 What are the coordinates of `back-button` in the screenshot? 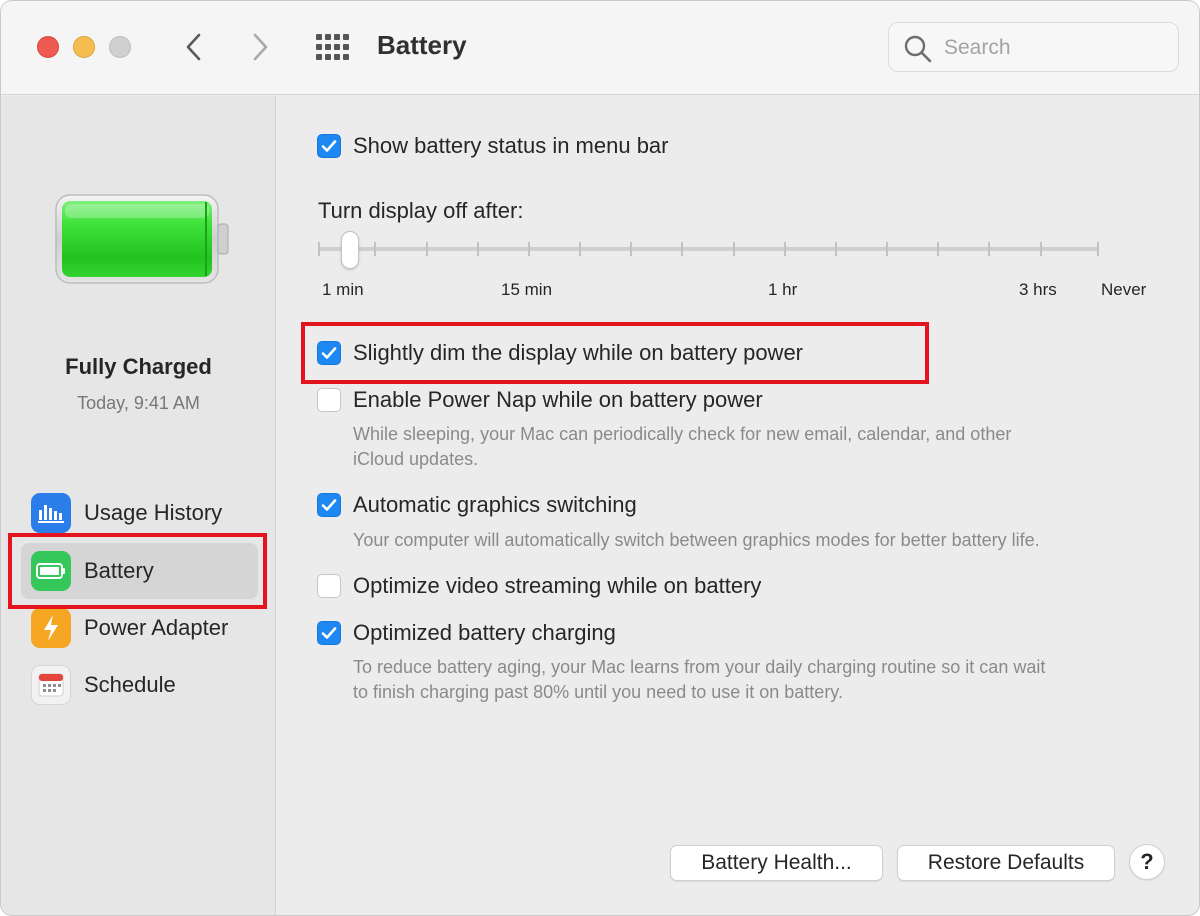 It's located at (194, 47).